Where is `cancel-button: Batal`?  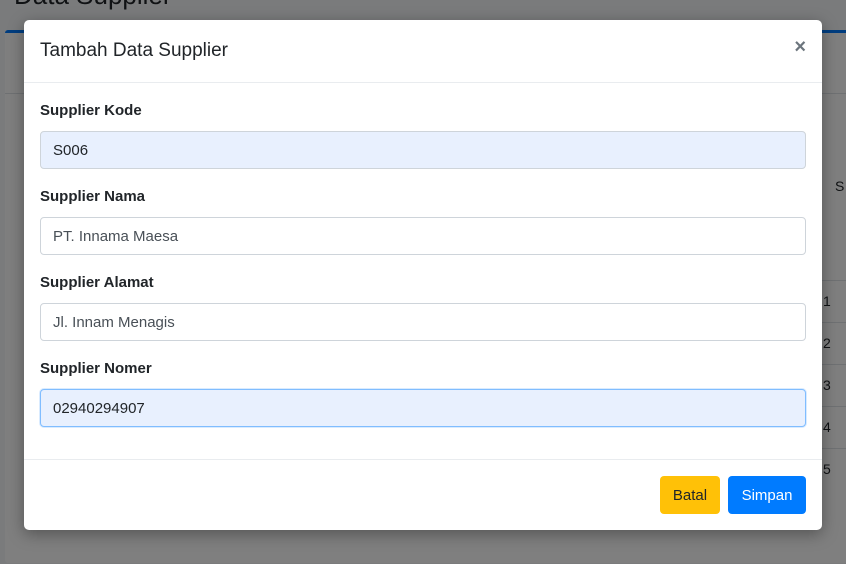
cancel-button: Batal is located at coordinates (690, 495).